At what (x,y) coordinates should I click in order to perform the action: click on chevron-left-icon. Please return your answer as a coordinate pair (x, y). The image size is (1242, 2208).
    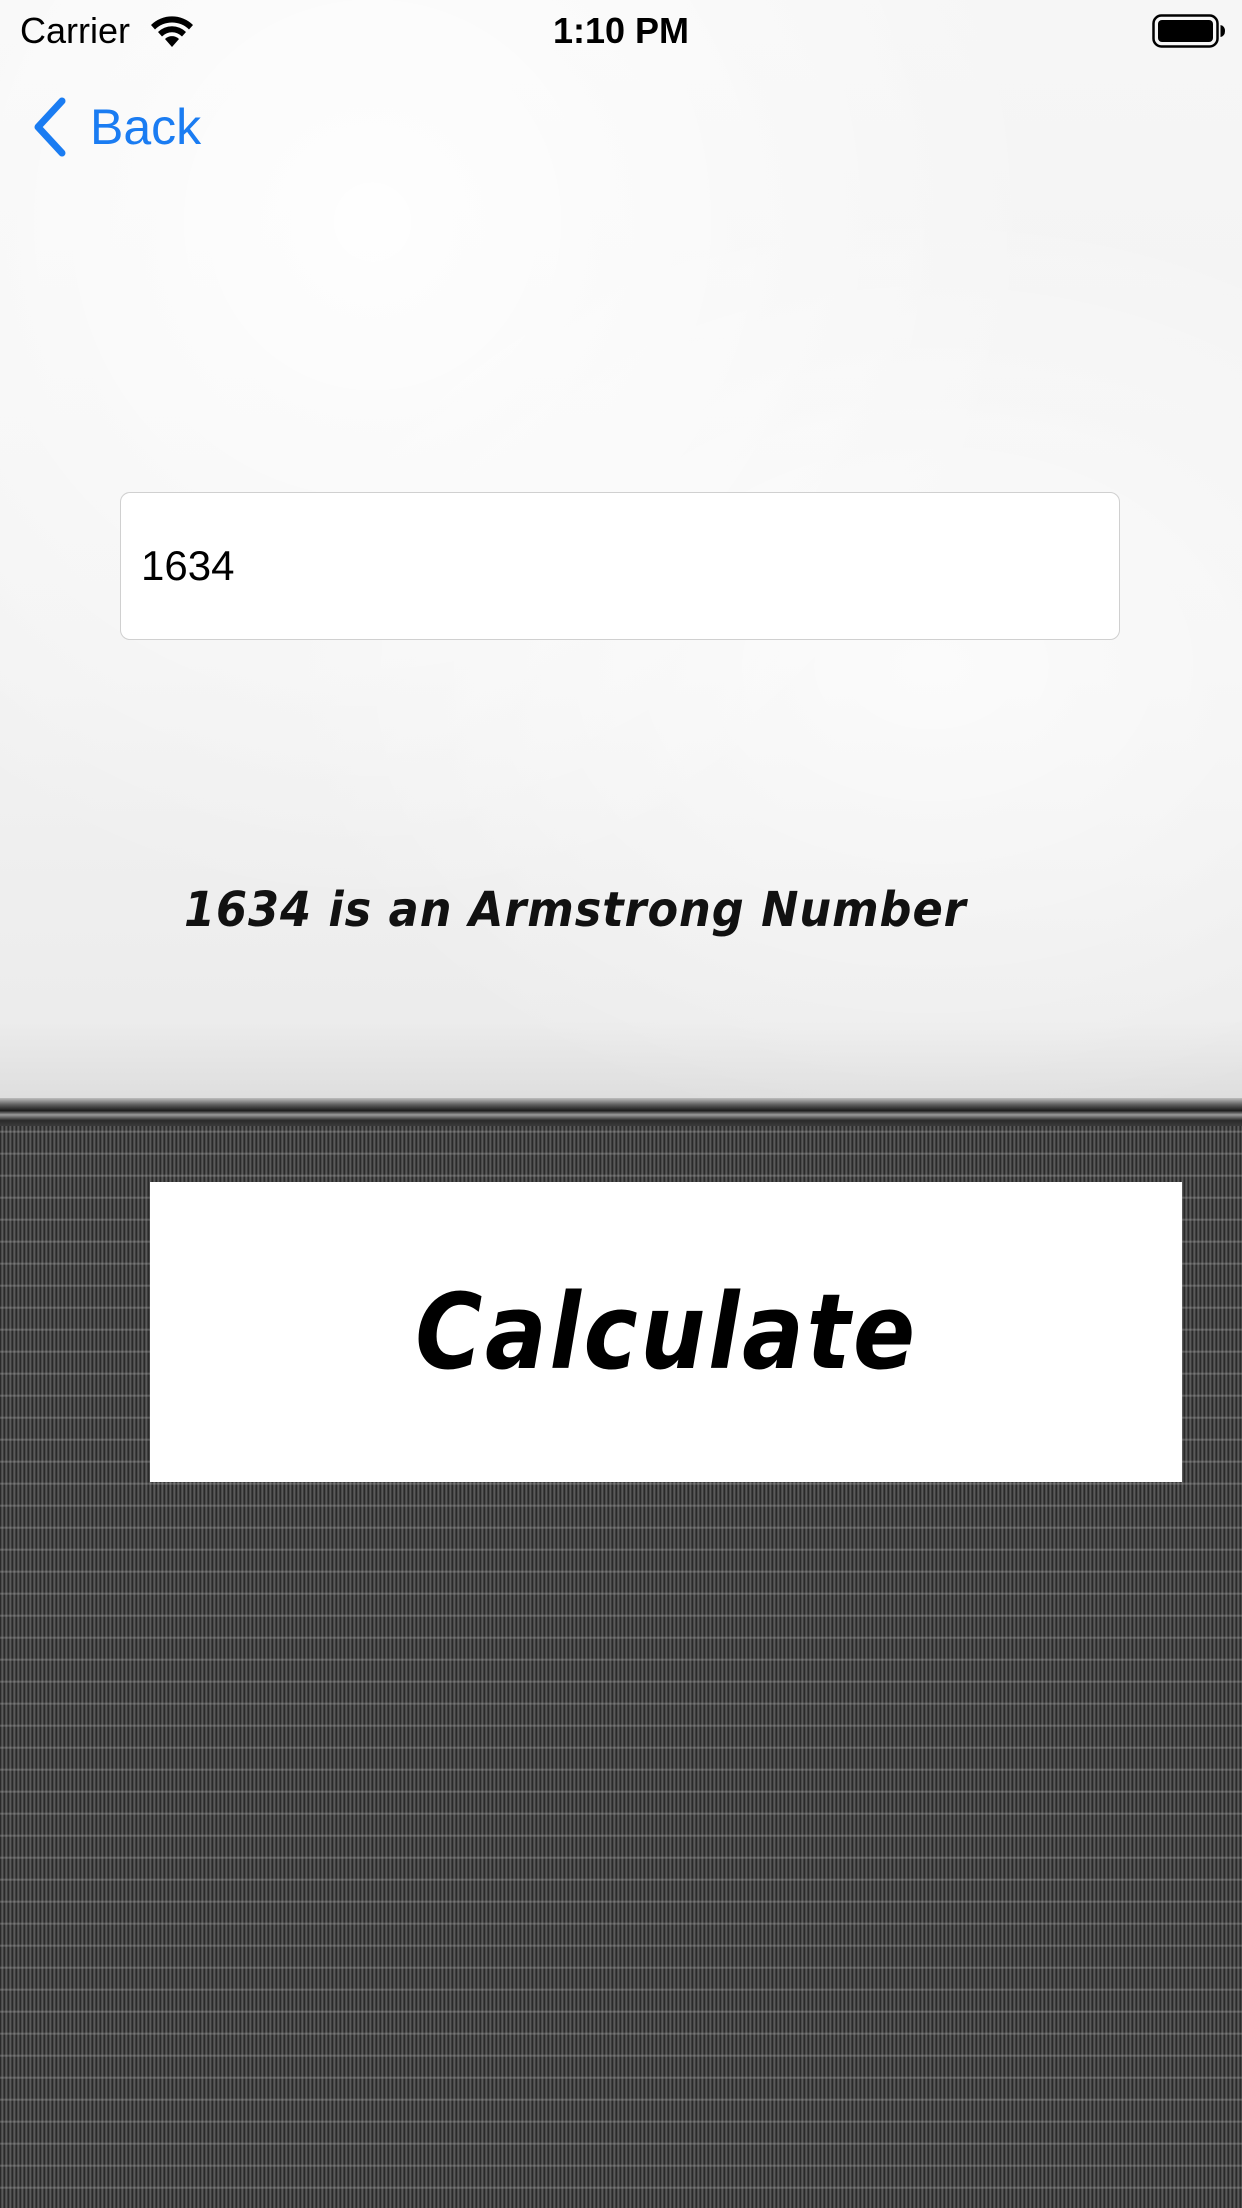
    Looking at the image, I should click on (50, 127).